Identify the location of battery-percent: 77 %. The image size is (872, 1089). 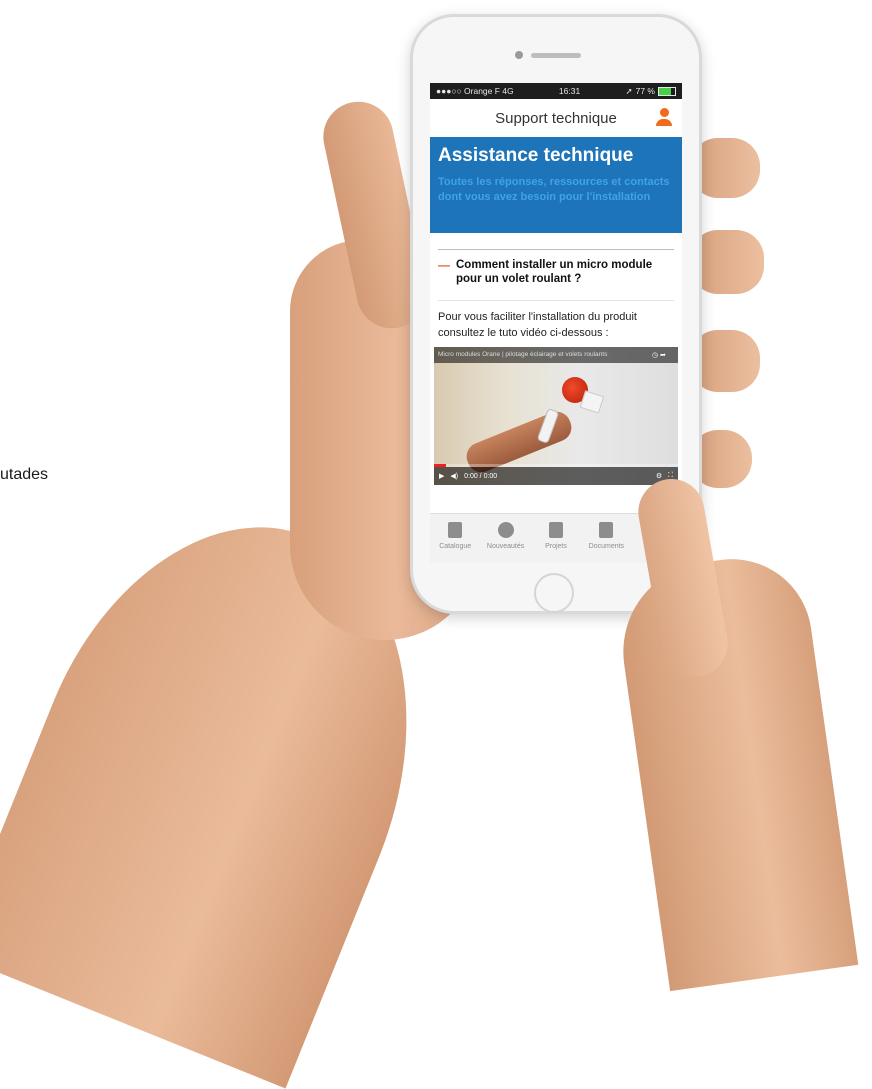
(645, 91).